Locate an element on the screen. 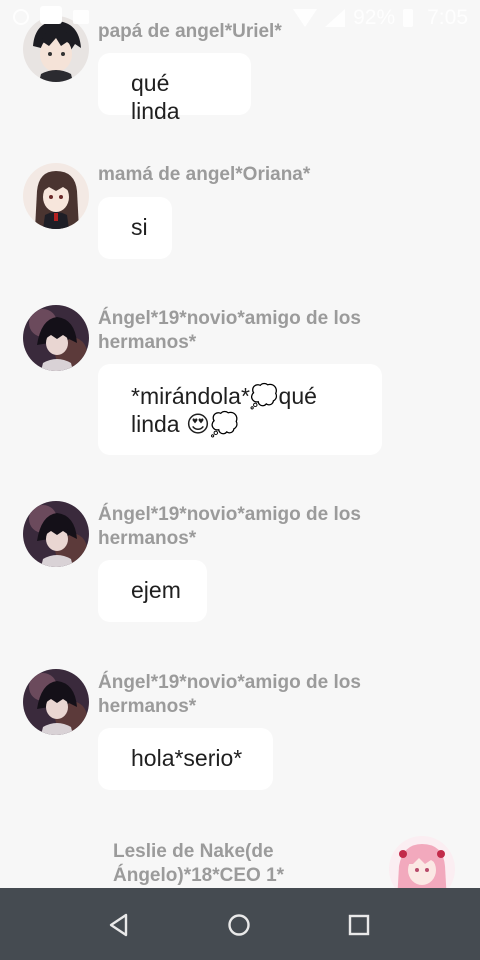 This screenshot has width=480, height=960. square-icon is located at coordinates (51, 15).